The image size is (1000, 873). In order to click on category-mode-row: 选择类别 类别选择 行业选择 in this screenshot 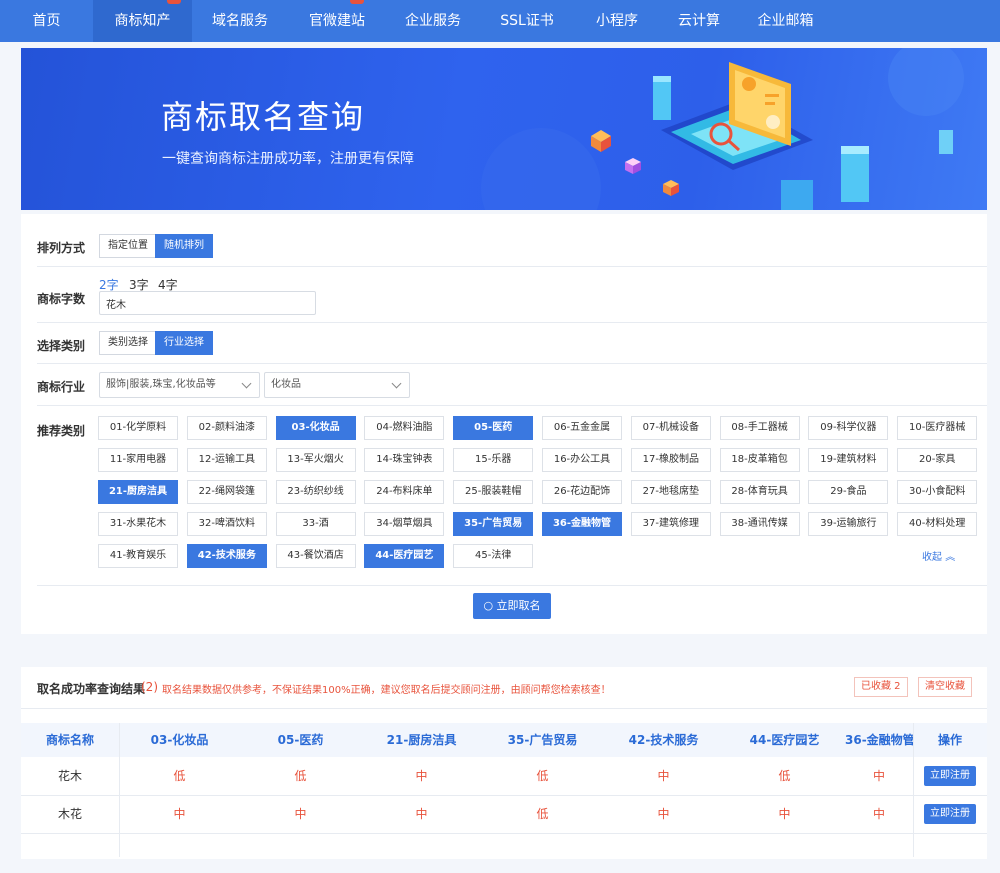, I will do `click(512, 343)`.